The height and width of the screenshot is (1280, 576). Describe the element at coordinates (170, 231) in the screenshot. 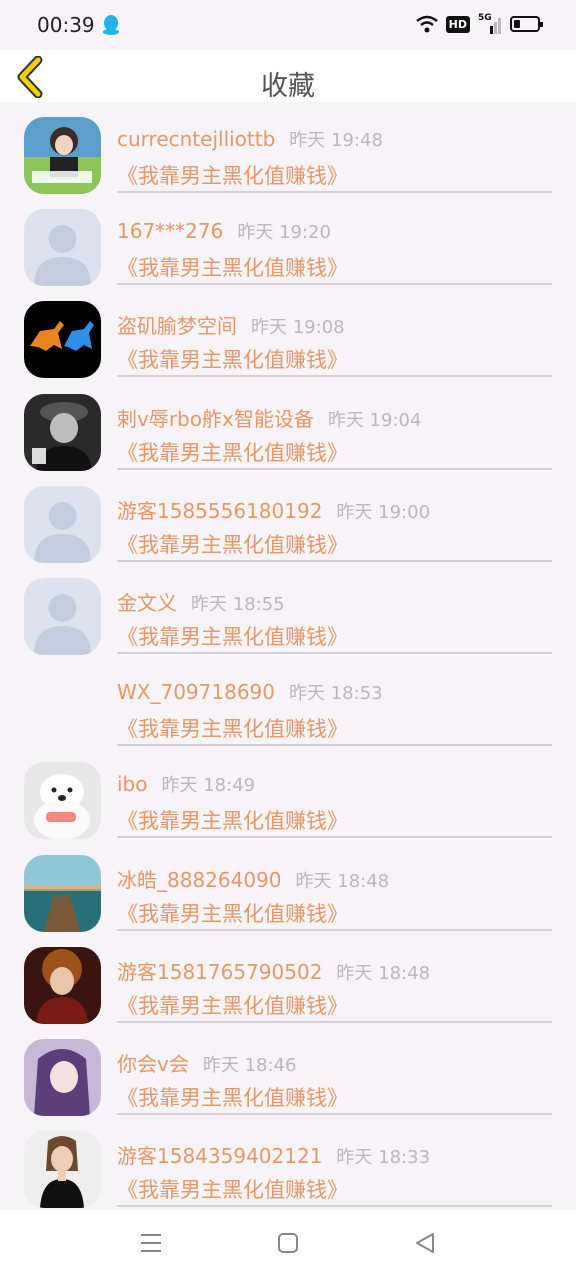

I see `user-name-text: 167***276` at that location.